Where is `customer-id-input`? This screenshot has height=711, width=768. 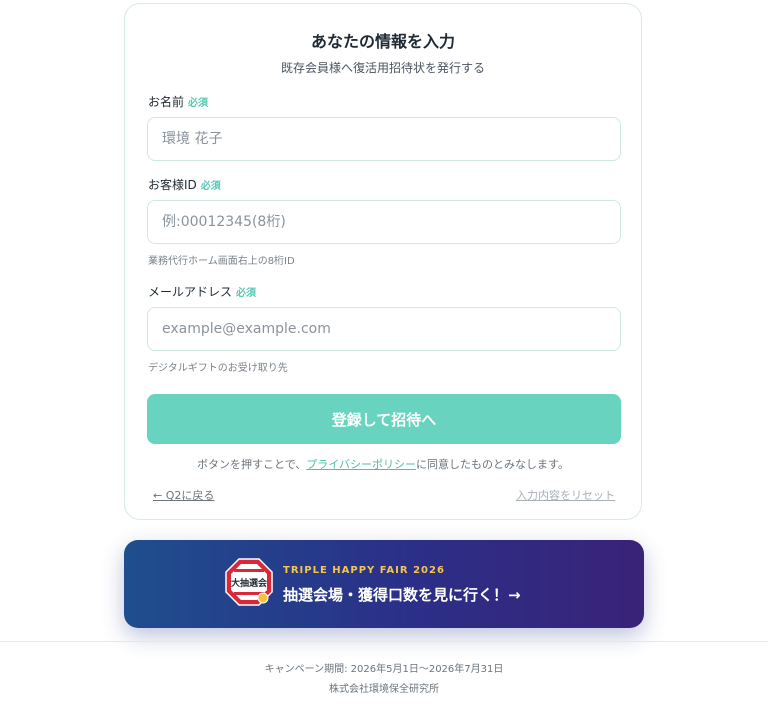 customer-id-input is located at coordinates (384, 222).